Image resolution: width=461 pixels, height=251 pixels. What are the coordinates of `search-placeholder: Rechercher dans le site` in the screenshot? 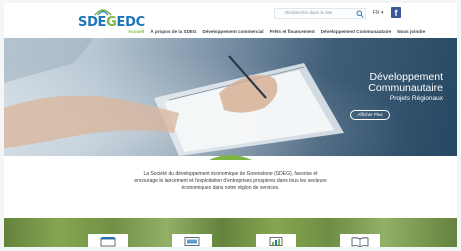 It's located at (309, 12).